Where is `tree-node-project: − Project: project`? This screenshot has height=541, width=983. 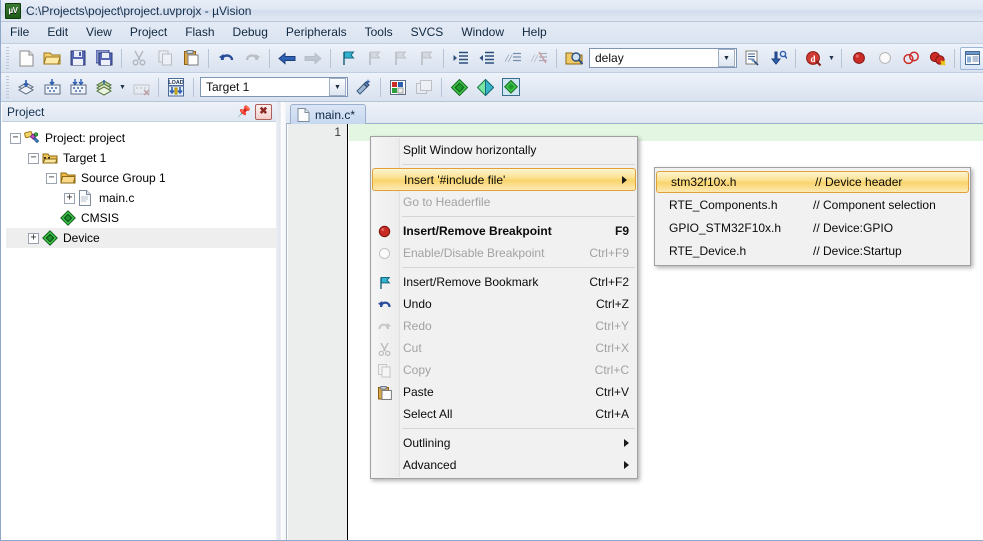
tree-node-project: − Project: project is located at coordinates (141, 138).